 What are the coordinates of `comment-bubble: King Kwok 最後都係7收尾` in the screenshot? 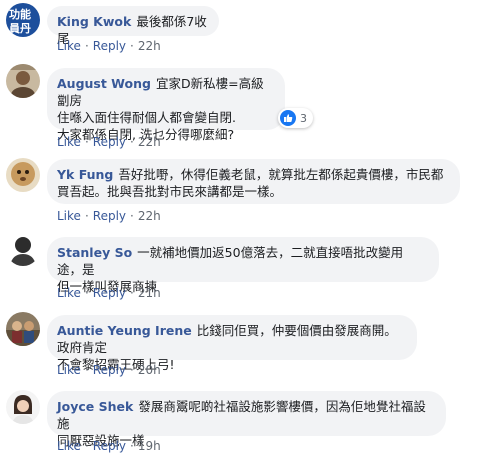 It's located at (133, 26).